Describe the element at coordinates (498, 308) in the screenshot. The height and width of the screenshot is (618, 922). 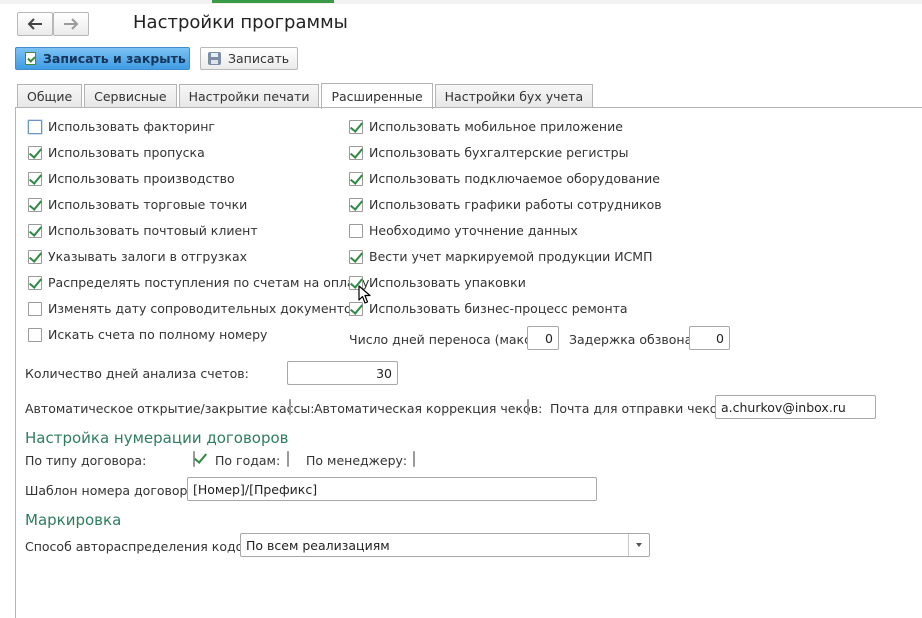
I see `repair-process-label: Использовать бизнес-процесс ремонта` at that location.